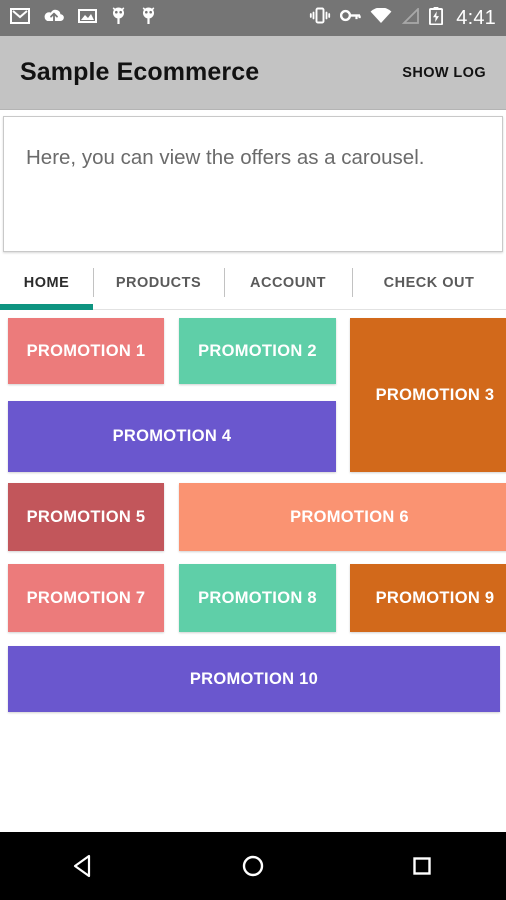 This screenshot has height=900, width=506. I want to click on tab-label: PRODUCTS, so click(158, 282).